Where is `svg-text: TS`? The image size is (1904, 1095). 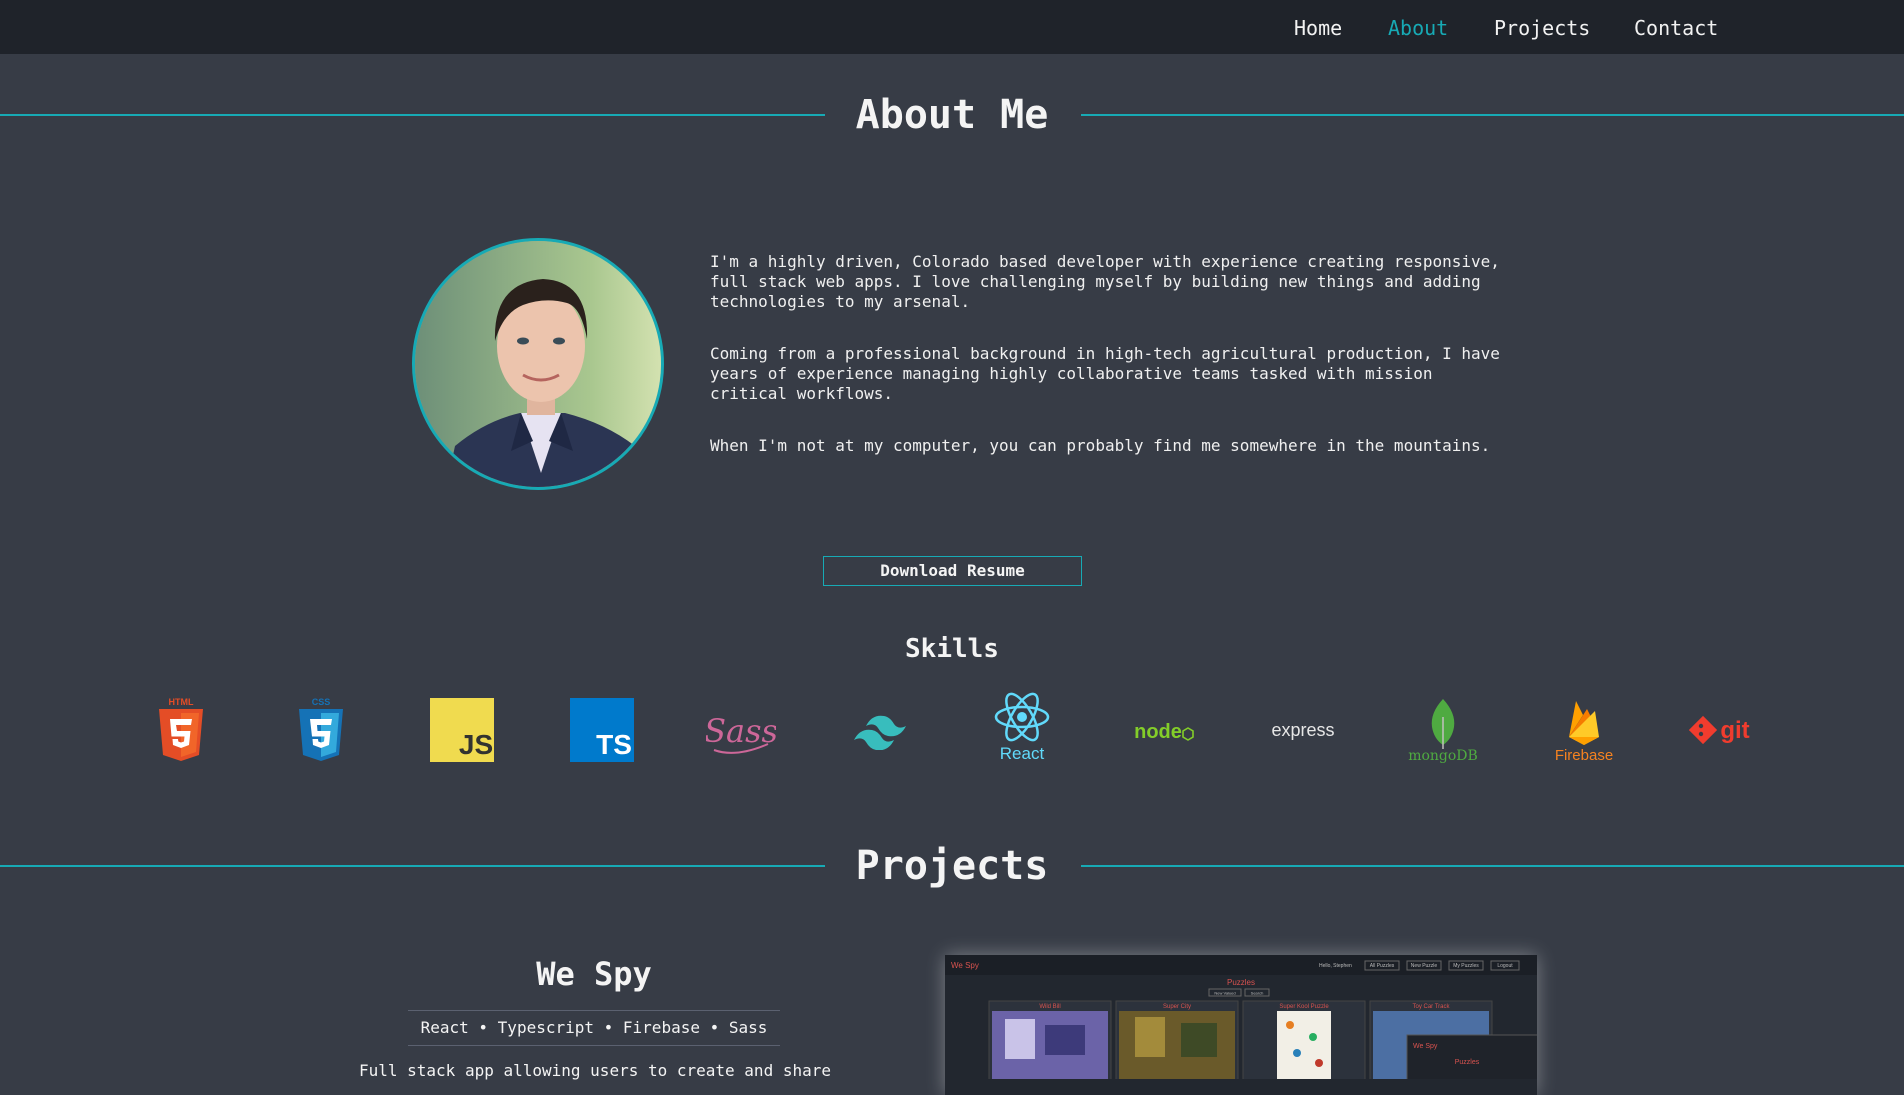
svg-text: TS is located at coordinates (614, 744).